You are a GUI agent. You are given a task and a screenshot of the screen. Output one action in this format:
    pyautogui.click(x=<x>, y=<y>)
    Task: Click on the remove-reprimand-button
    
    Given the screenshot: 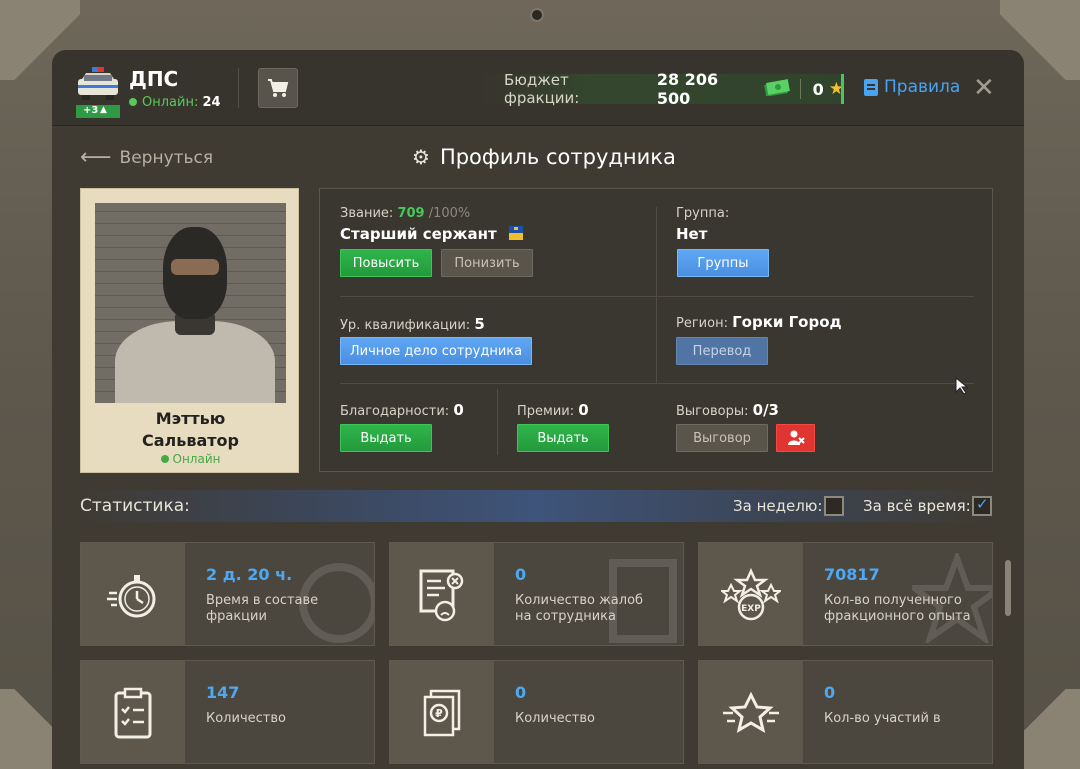 What is the action you would take?
    pyautogui.click(x=795, y=438)
    